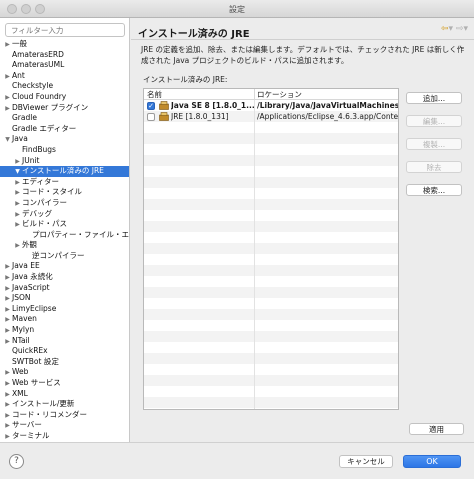 This screenshot has height=479, width=474. Describe the element at coordinates (39, 96) in the screenshot. I see `sidebar-item-label: Cloud Foundry` at that location.